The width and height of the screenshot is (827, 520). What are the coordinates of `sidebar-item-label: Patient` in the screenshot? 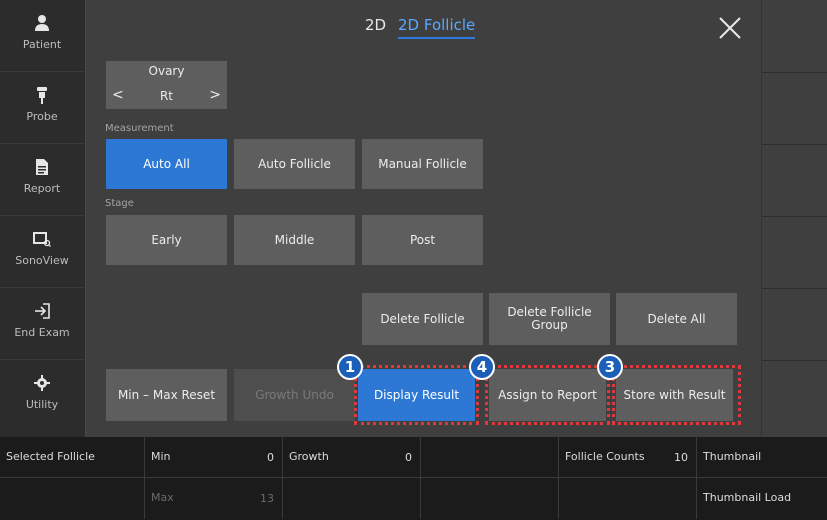 It's located at (42, 44).